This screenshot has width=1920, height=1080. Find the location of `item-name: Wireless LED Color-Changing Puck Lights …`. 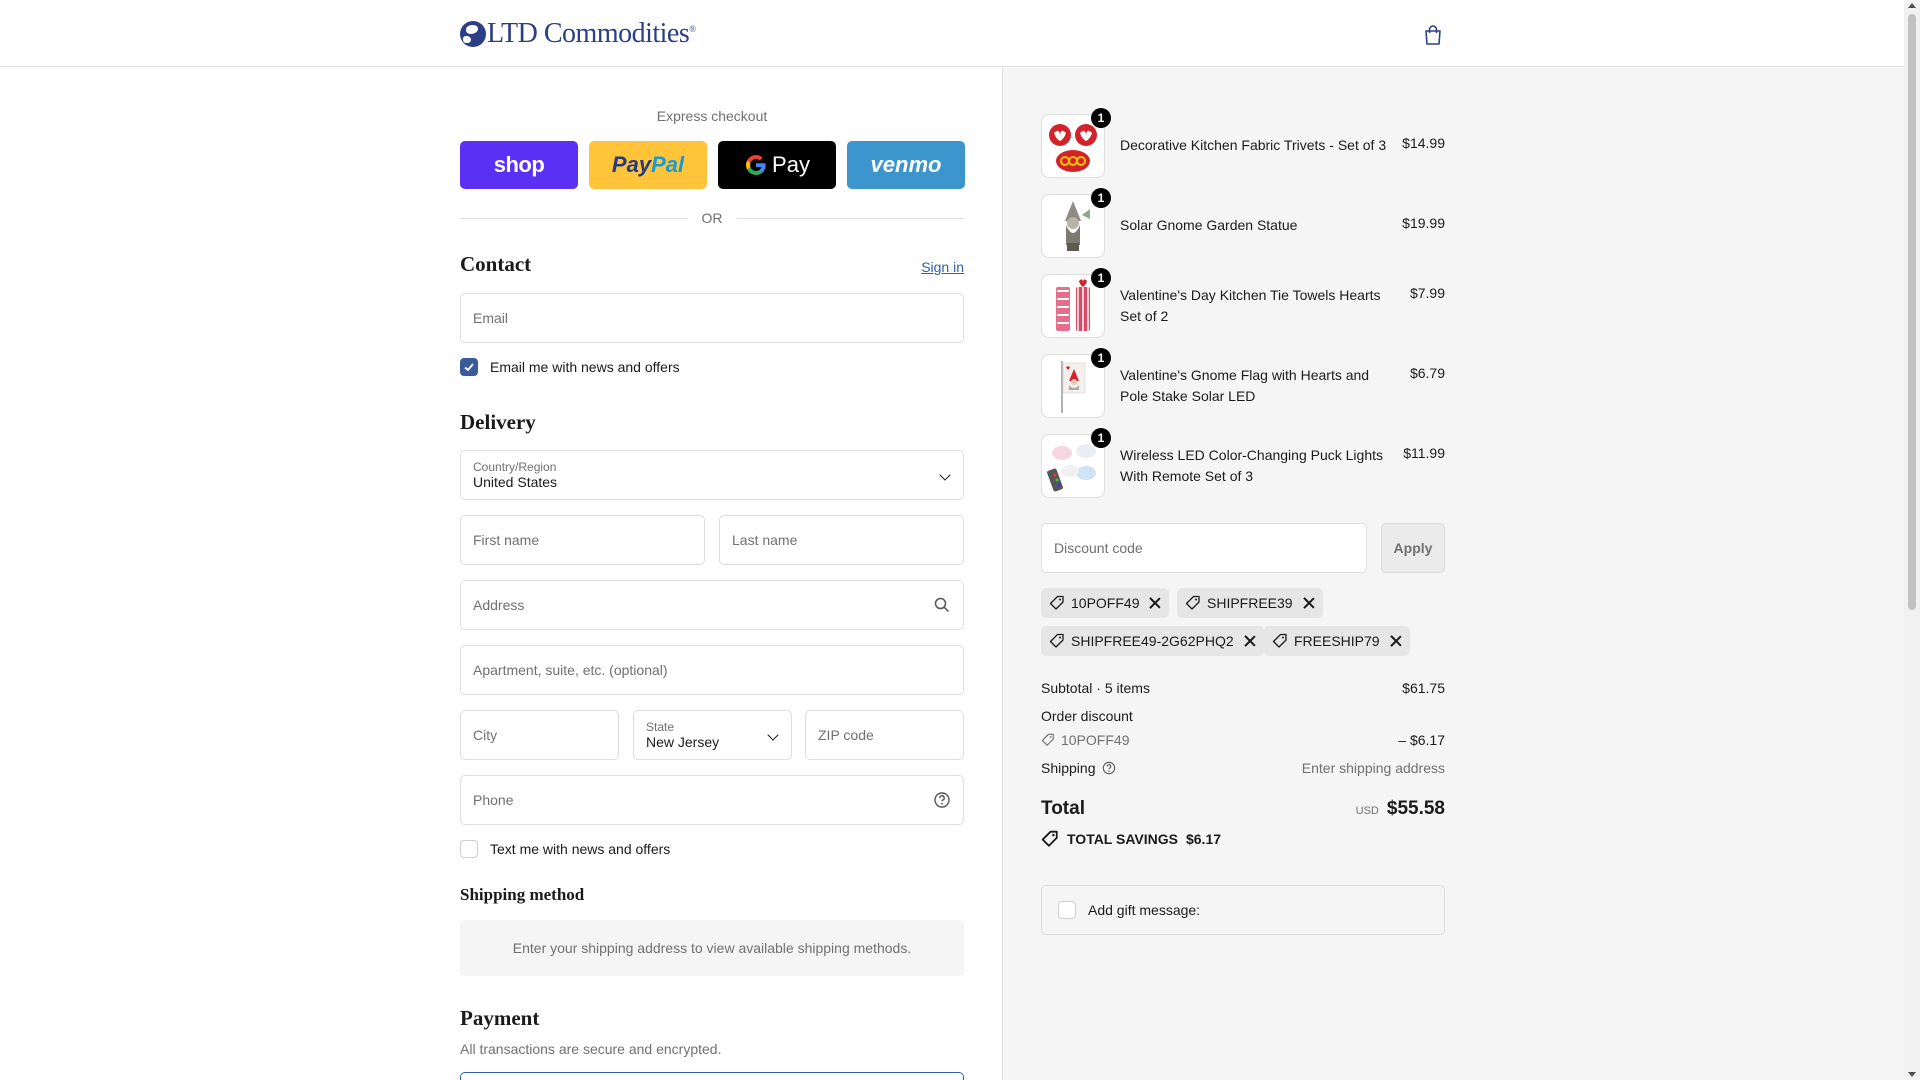

item-name: Wireless LED Color-Changing Puck Lights … is located at coordinates (1251, 465).